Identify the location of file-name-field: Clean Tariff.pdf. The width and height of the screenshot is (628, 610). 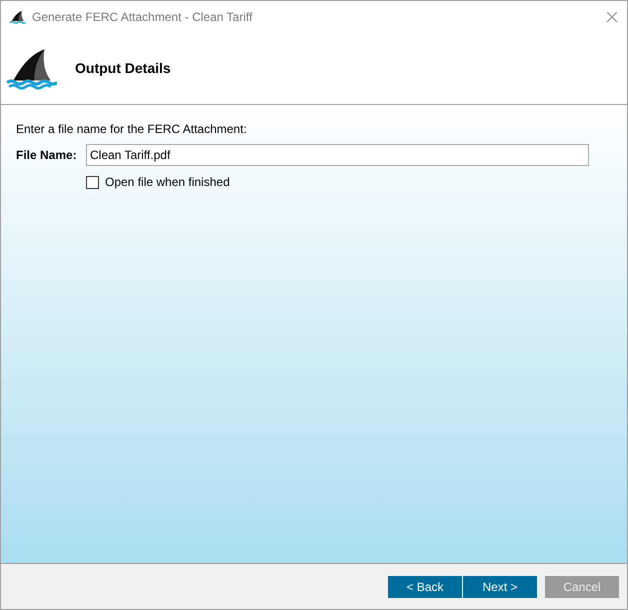
(337, 155).